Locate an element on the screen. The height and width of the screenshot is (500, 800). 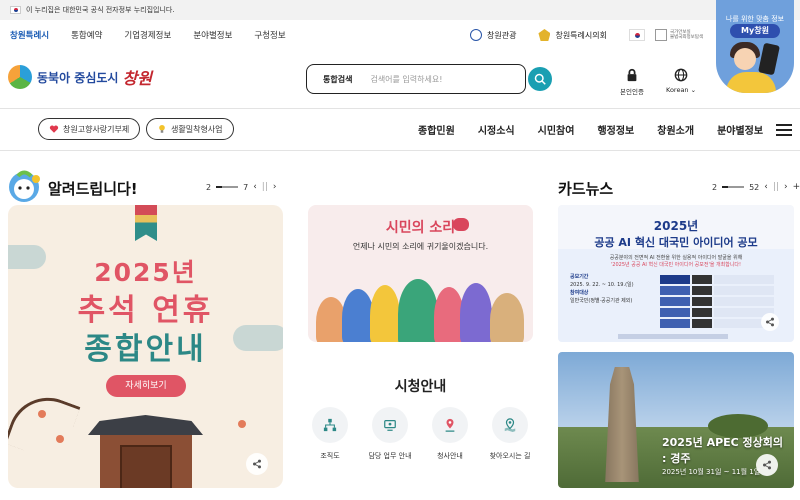
guide-org-chart: 조직도 is located at coordinates (330, 434).